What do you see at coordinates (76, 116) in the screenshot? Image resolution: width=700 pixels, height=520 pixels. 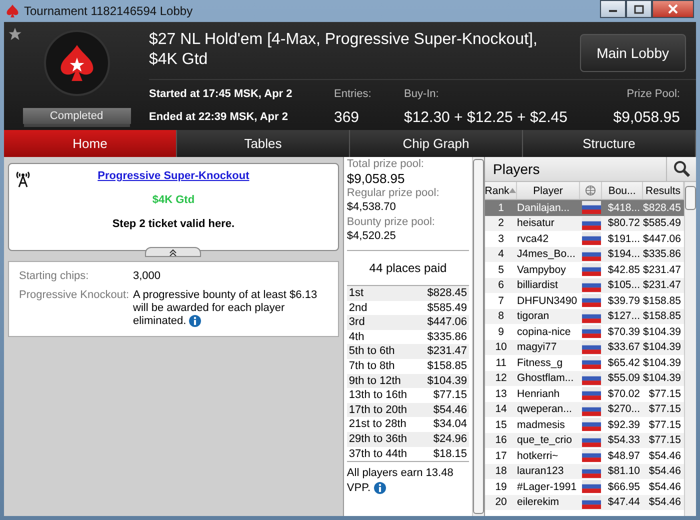 I see `status-banner: Completed` at bounding box center [76, 116].